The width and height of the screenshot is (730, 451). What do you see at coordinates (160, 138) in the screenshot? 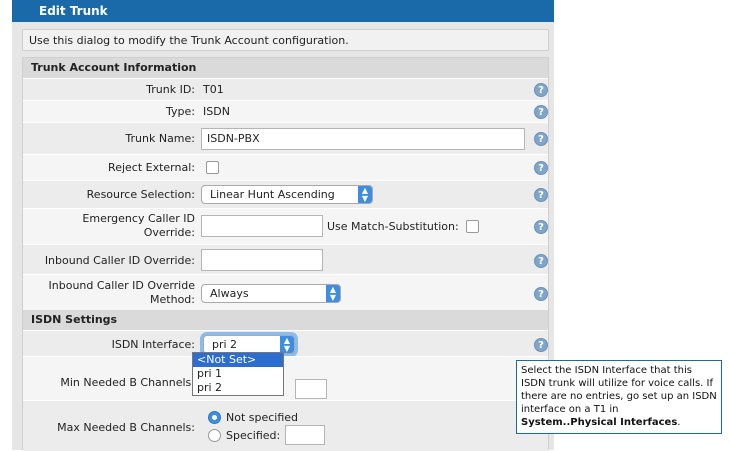
I see `trunk-name-label: Trunk Name:` at bounding box center [160, 138].